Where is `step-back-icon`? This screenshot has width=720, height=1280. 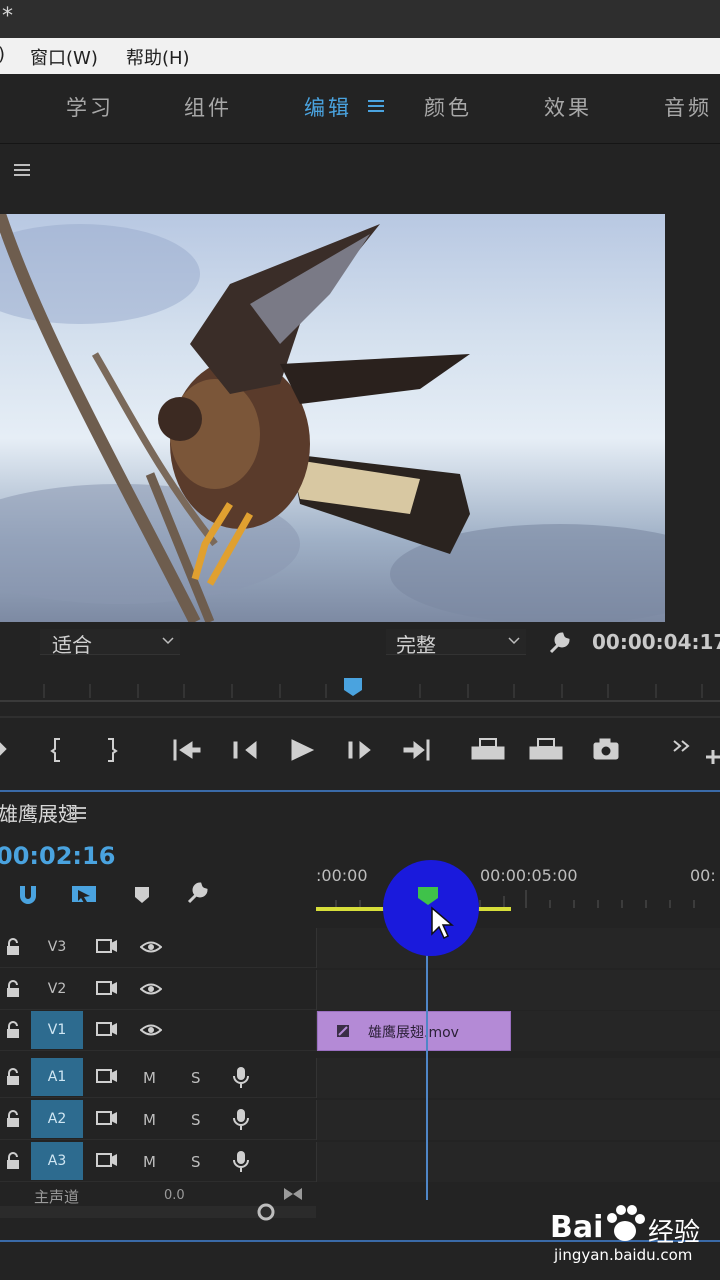 step-back-icon is located at coordinates (245, 750).